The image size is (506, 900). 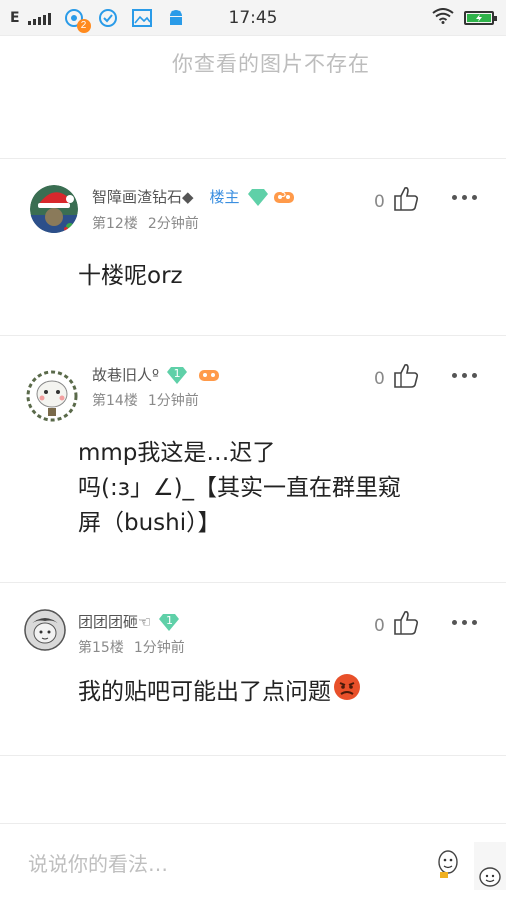 I want to click on signal-icon, so click(x=39, y=18).